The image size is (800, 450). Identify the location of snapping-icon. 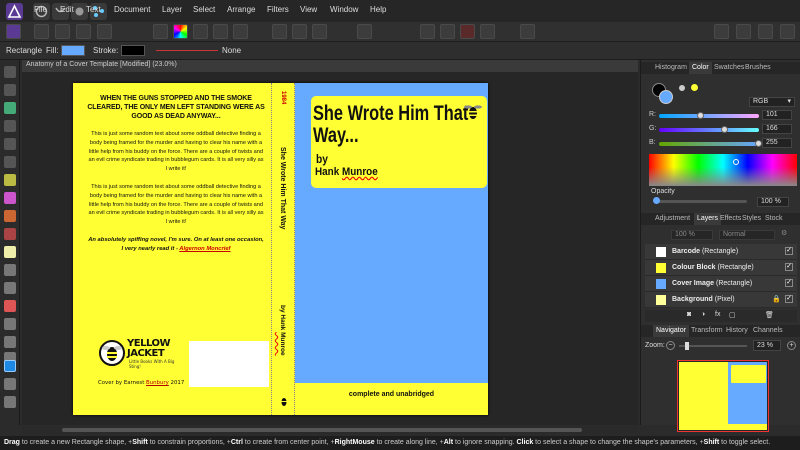
(447, 31).